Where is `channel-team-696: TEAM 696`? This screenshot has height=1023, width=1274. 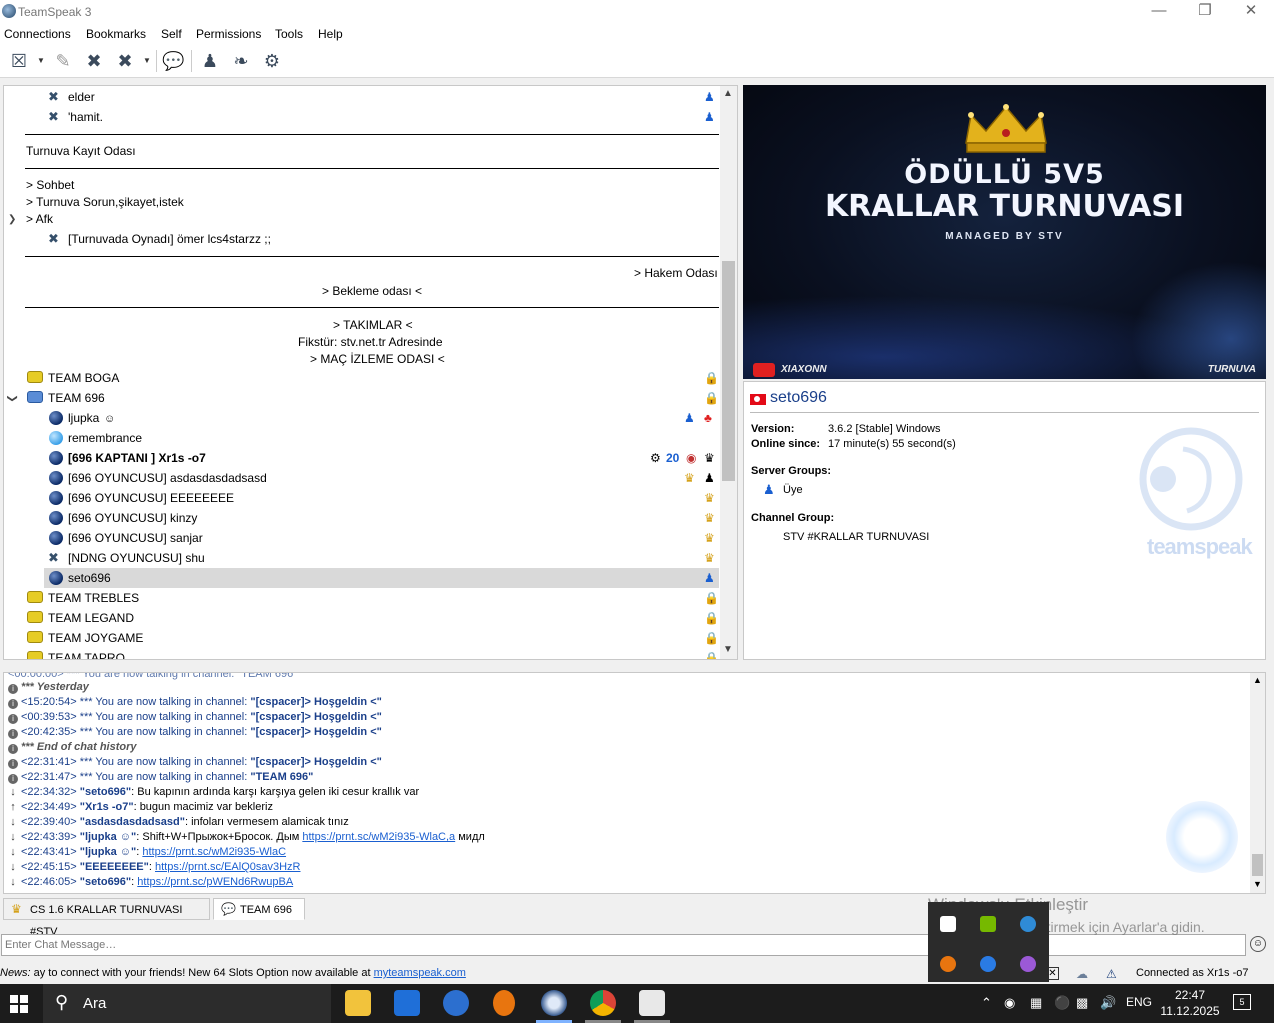
channel-team-696: TEAM 696 is located at coordinates (76, 398).